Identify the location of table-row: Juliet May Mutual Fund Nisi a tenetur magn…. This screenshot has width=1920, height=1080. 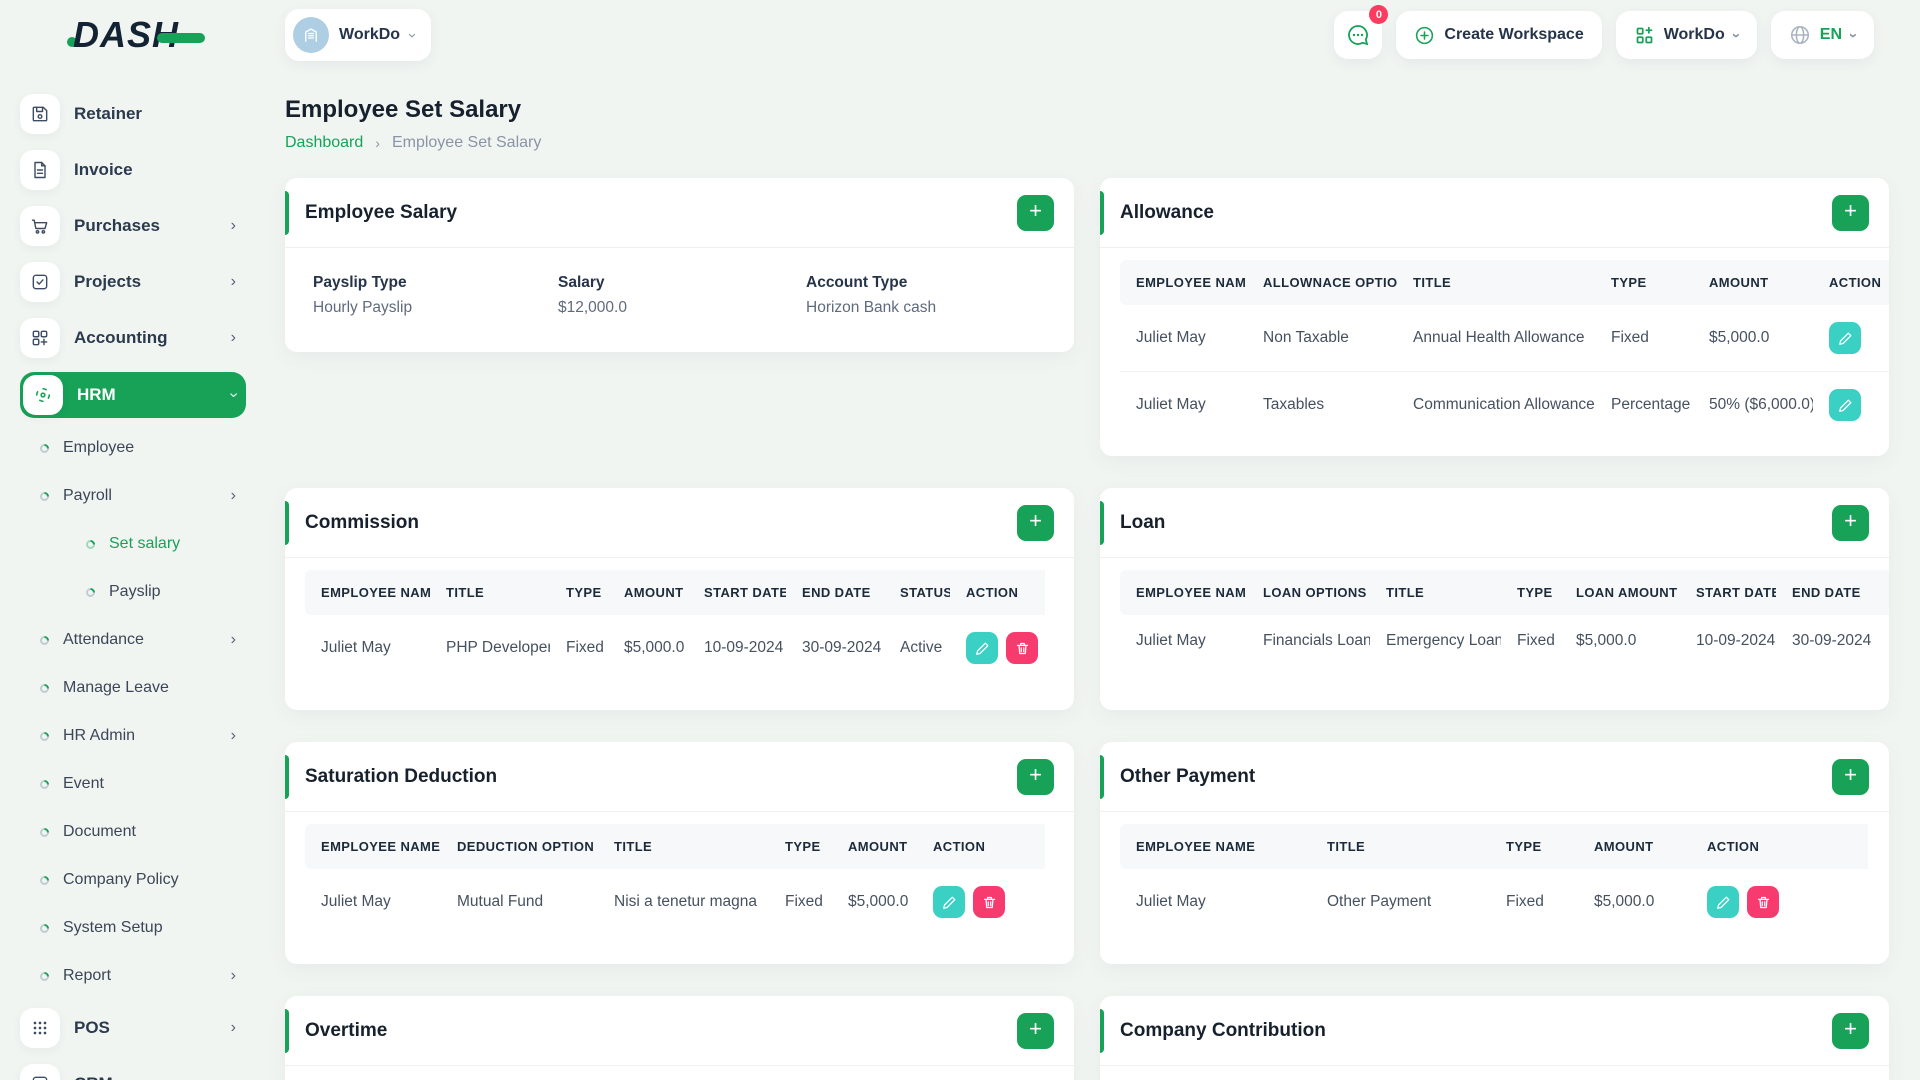
(675, 902).